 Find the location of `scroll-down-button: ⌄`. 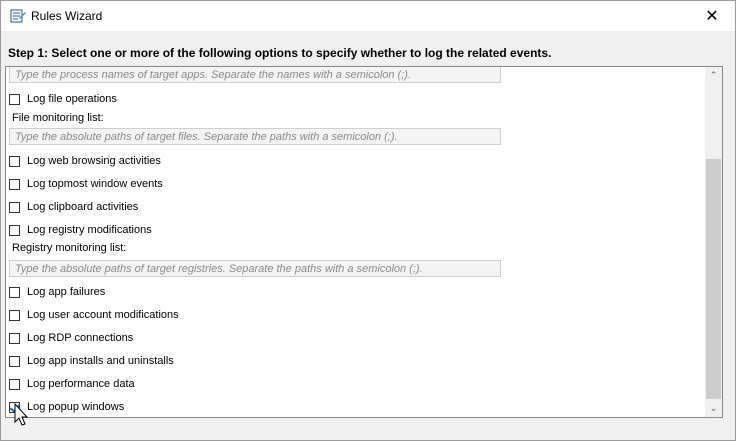

scroll-down-button: ⌄ is located at coordinates (713, 408).